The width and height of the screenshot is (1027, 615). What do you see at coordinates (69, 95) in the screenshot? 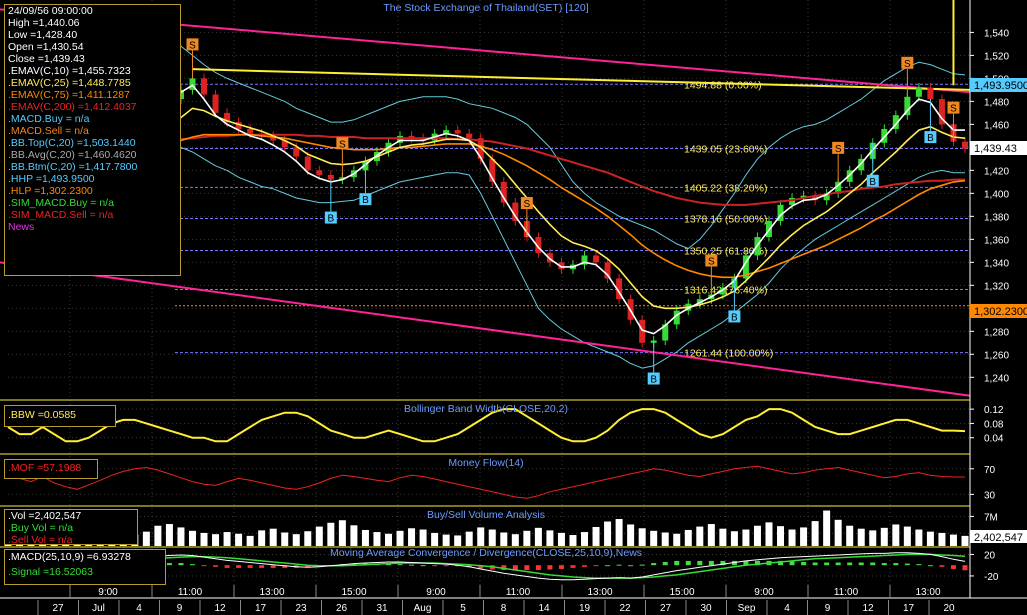
I see `info-emav75: .EMAV(C,75) =1,411.1287` at bounding box center [69, 95].